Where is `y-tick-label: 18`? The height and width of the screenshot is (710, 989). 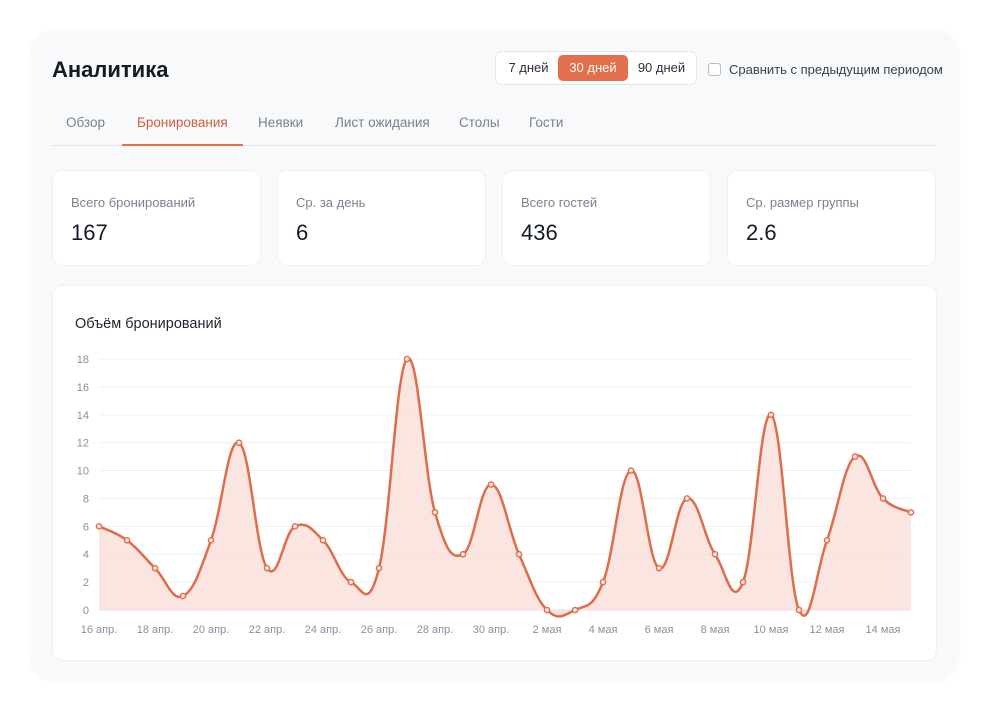
y-tick-label: 18 is located at coordinates (83, 360).